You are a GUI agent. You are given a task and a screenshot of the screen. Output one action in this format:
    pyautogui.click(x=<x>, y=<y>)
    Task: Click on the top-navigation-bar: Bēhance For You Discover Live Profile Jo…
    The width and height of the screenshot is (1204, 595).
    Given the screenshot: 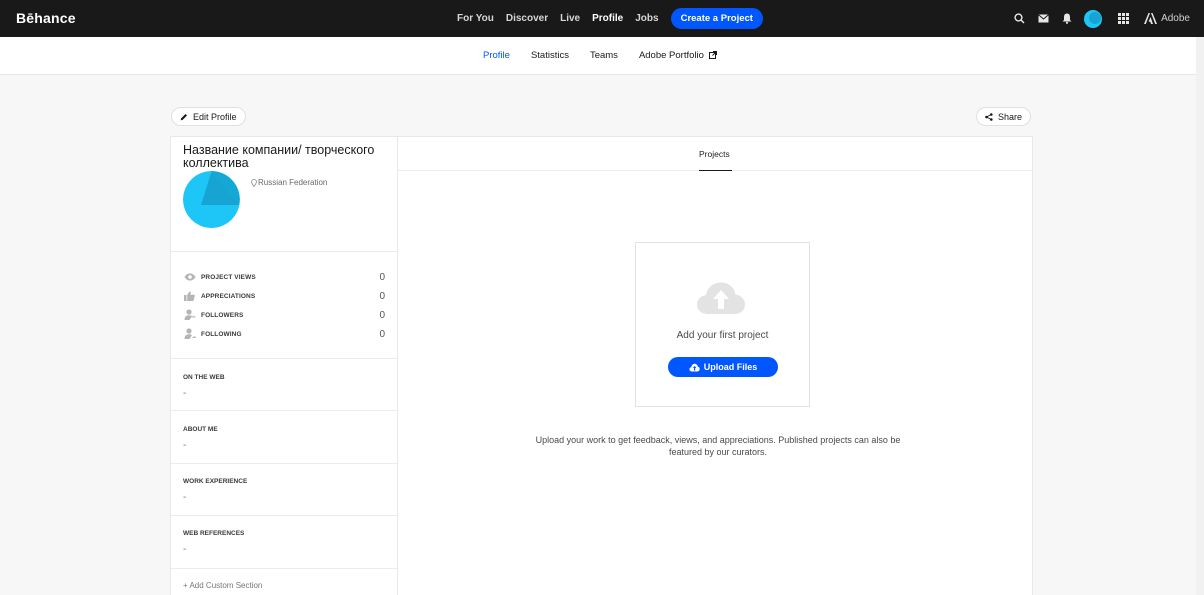 What is the action you would take?
    pyautogui.click(x=602, y=18)
    